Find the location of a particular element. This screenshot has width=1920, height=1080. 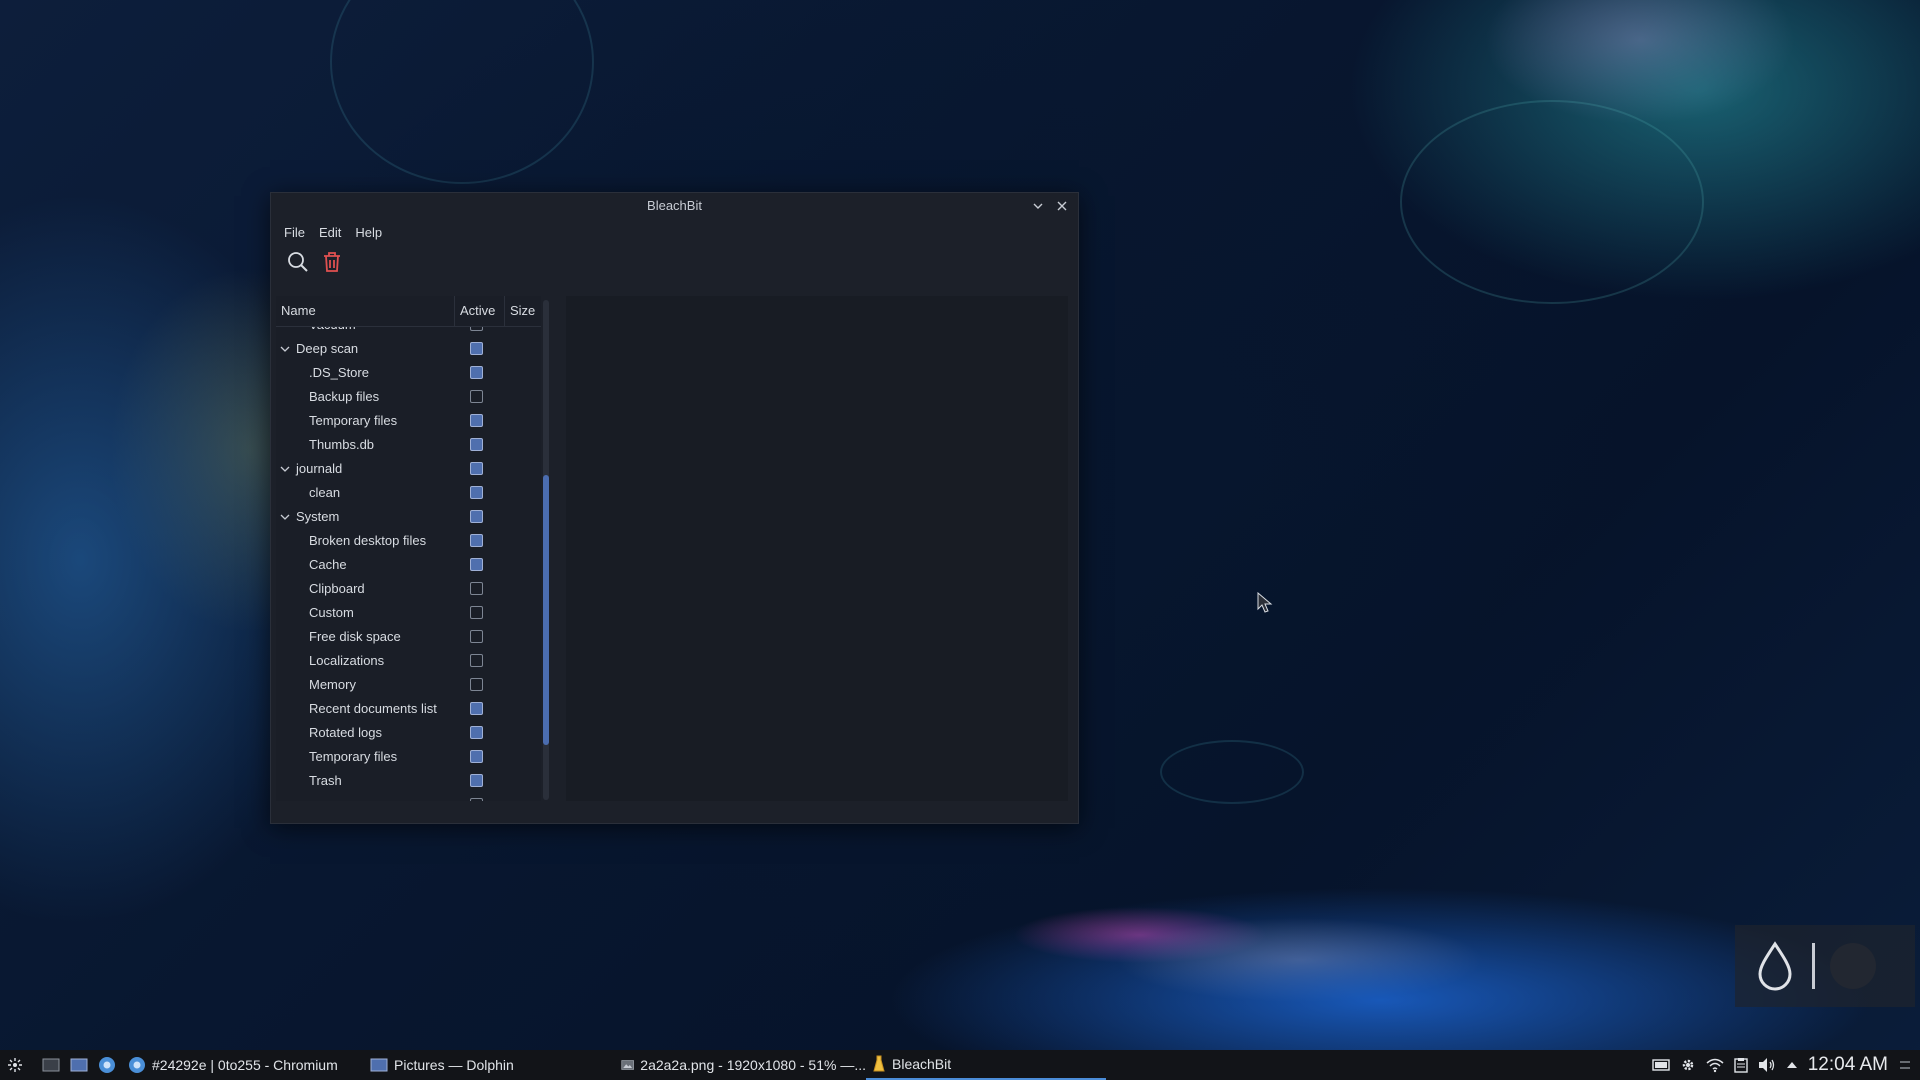

browser-launcher is located at coordinates (107, 1065).